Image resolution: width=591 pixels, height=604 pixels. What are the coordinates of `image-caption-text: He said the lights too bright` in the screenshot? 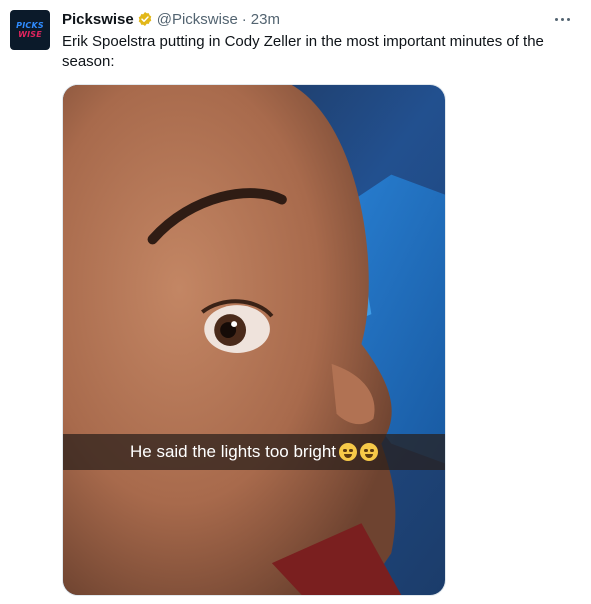 It's located at (232, 451).